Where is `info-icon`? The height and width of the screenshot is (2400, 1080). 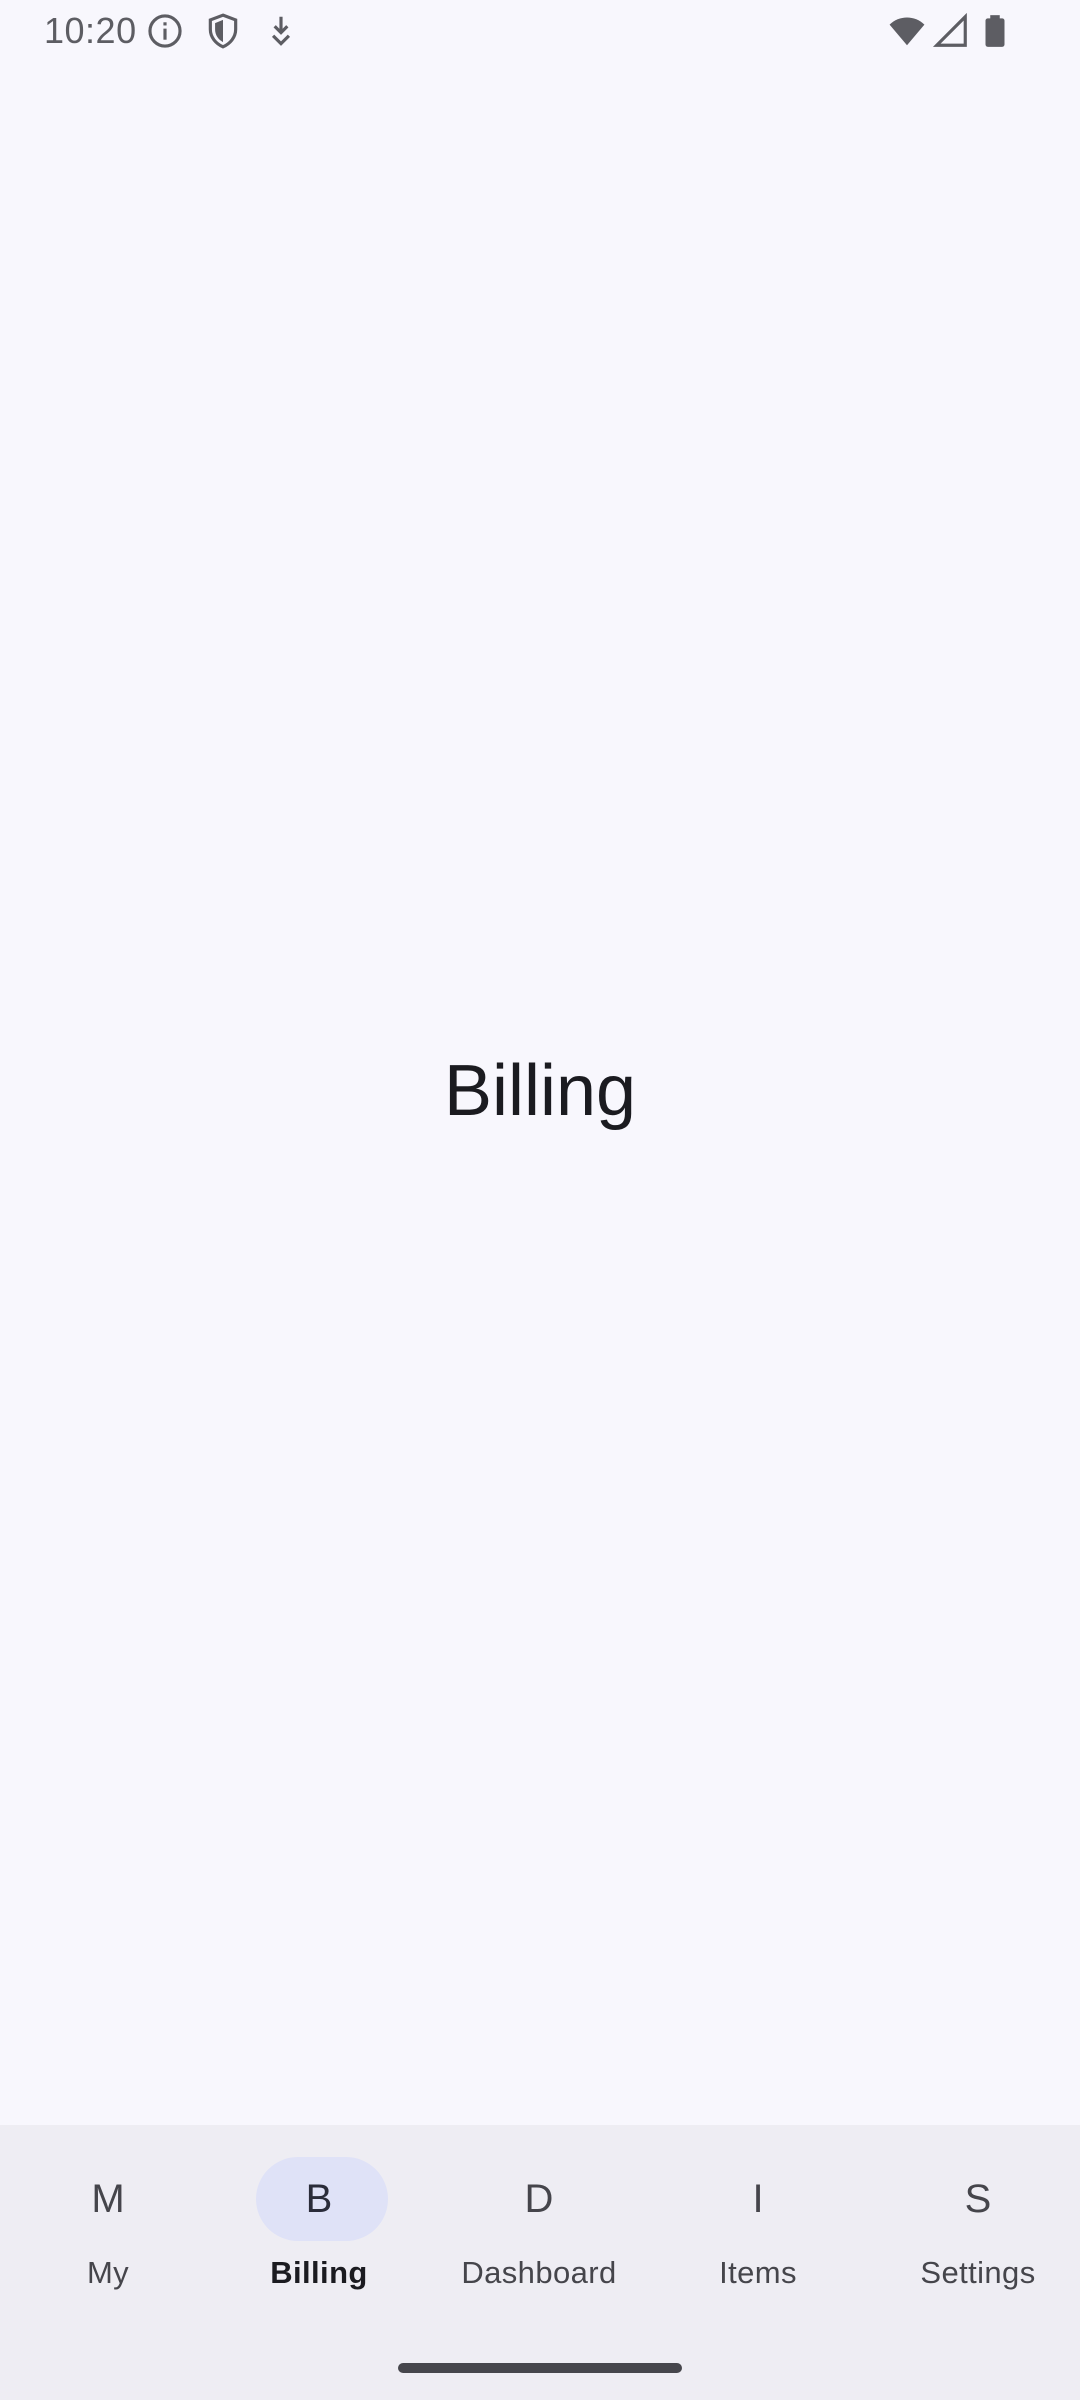 info-icon is located at coordinates (165, 31).